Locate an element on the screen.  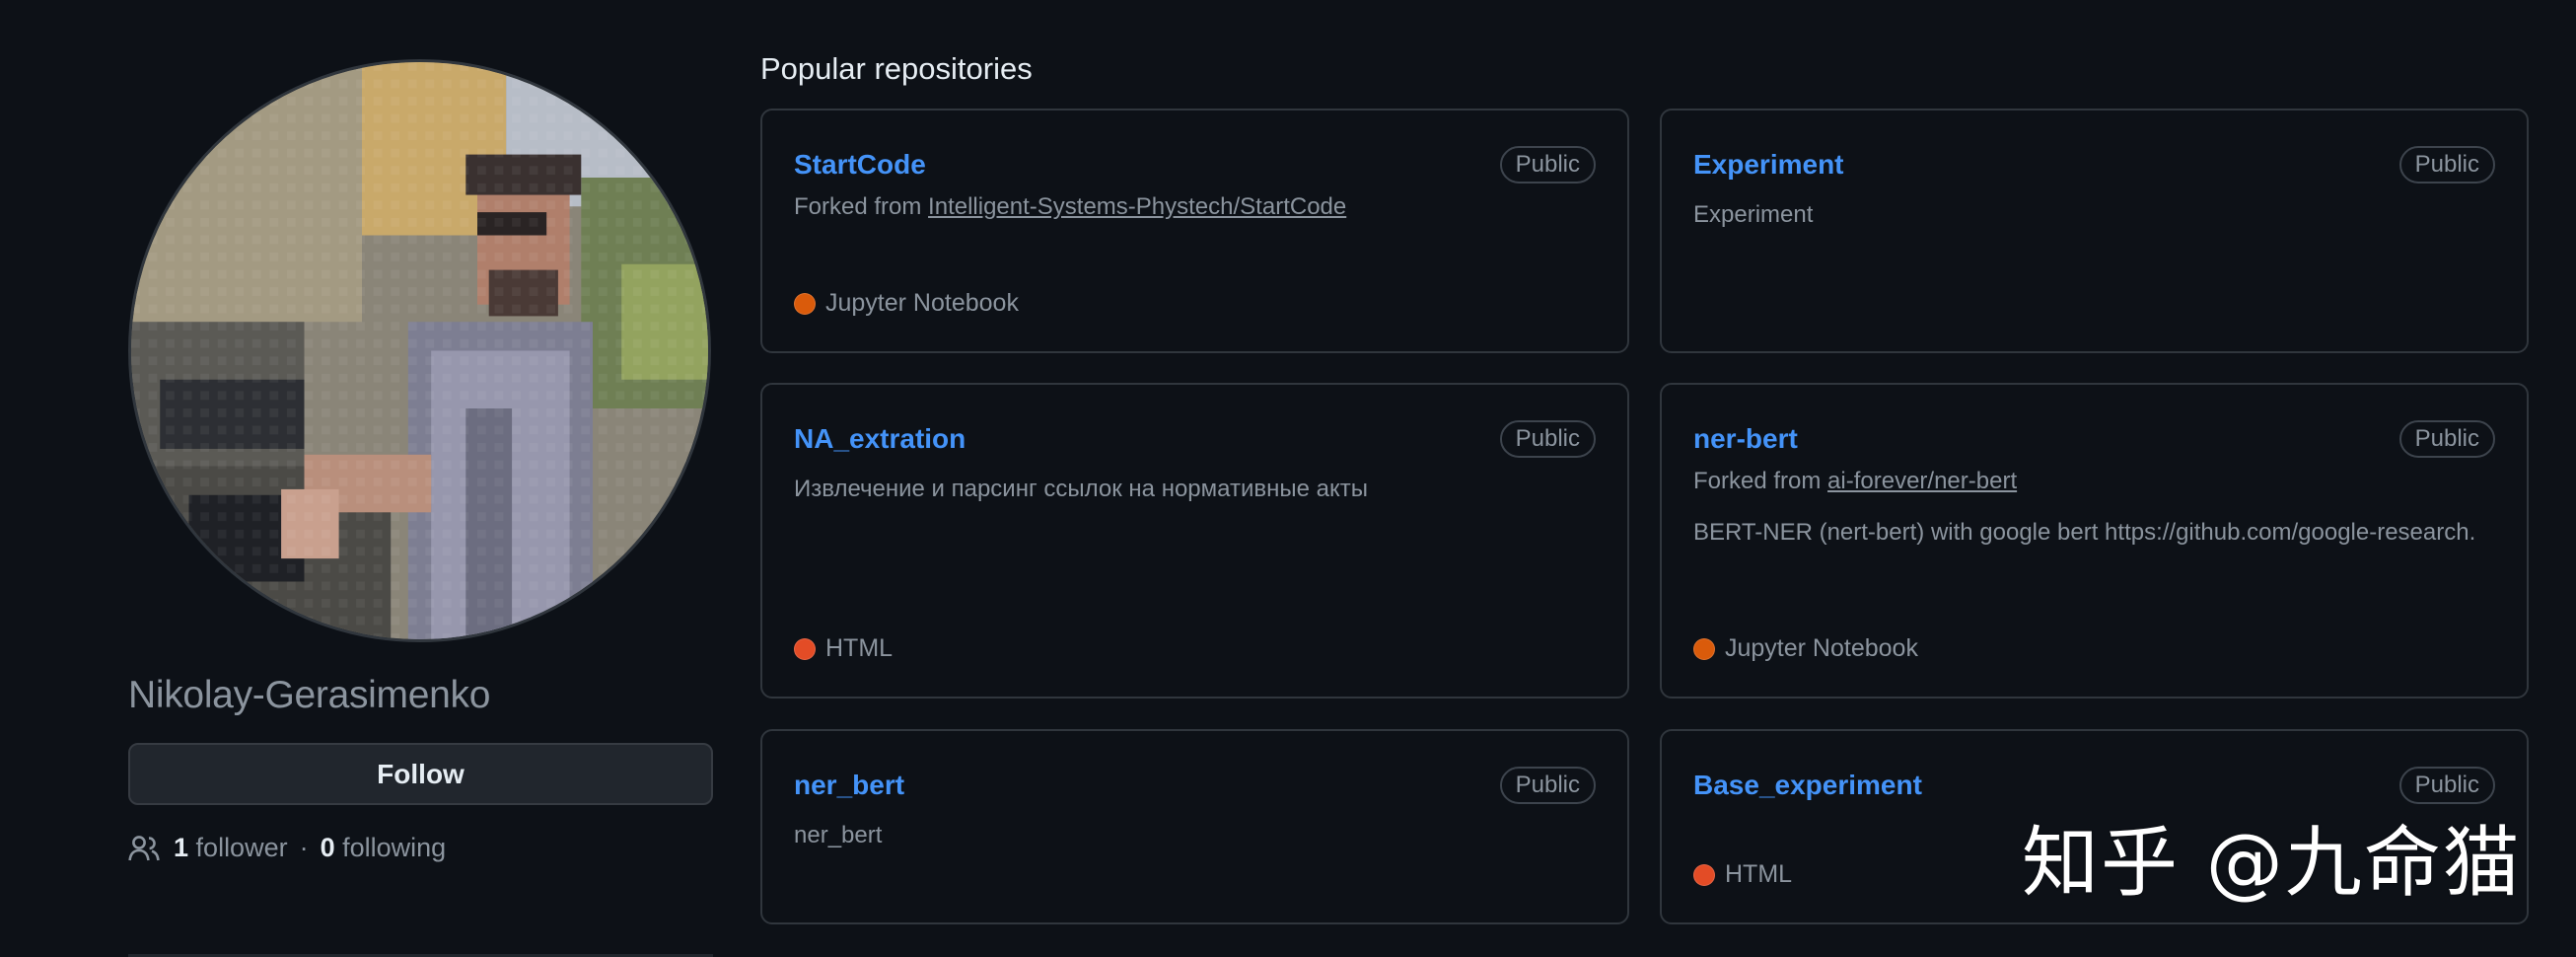
following-link: 0 following is located at coordinates (384, 848).